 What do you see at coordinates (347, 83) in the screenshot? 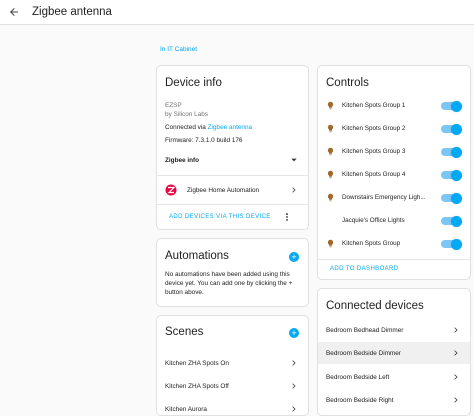
I see `controls-title: Controls` at bounding box center [347, 83].